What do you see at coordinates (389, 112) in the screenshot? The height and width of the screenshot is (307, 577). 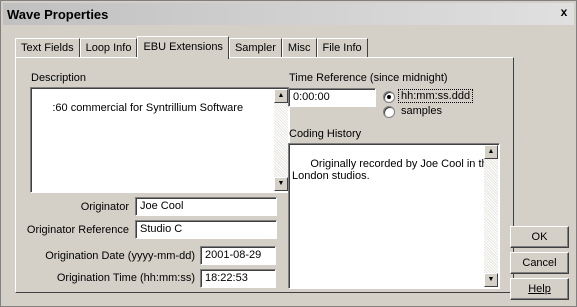 I see `radio-samples` at bounding box center [389, 112].